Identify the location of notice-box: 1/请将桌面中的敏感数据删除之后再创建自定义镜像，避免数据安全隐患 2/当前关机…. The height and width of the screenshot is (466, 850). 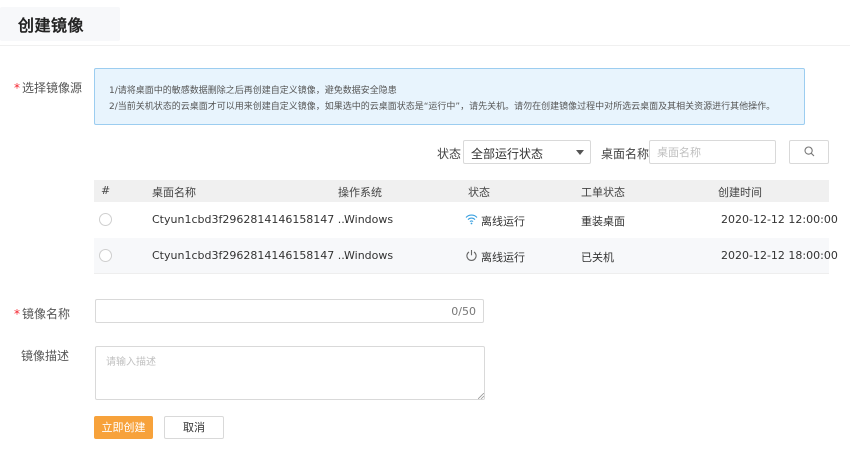
(449, 96).